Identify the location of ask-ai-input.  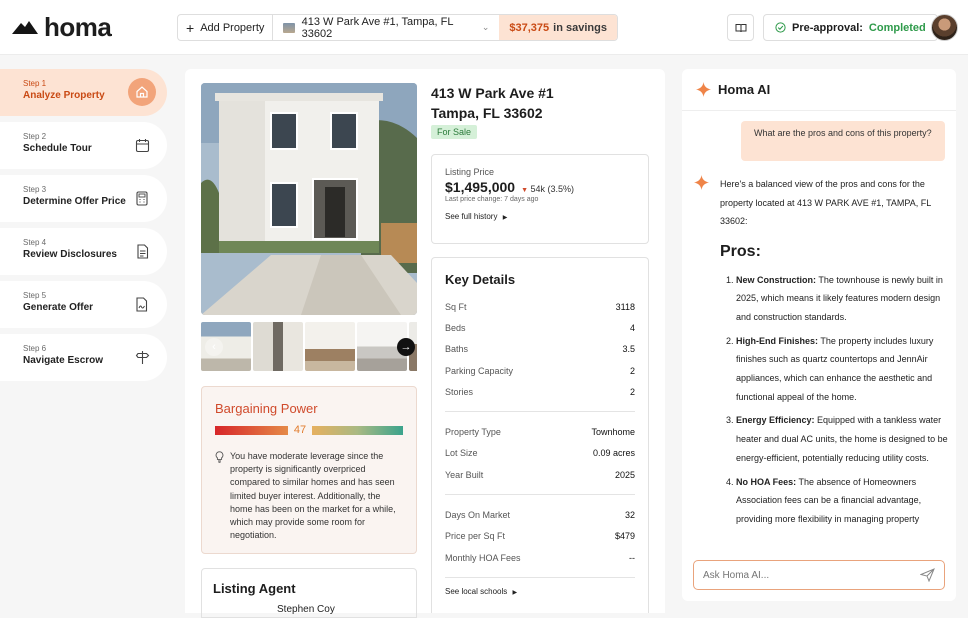
(803, 575).